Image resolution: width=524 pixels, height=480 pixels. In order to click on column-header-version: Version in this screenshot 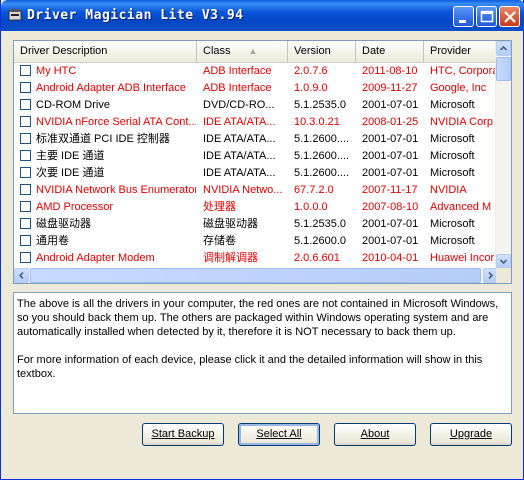, I will do `click(322, 51)`.